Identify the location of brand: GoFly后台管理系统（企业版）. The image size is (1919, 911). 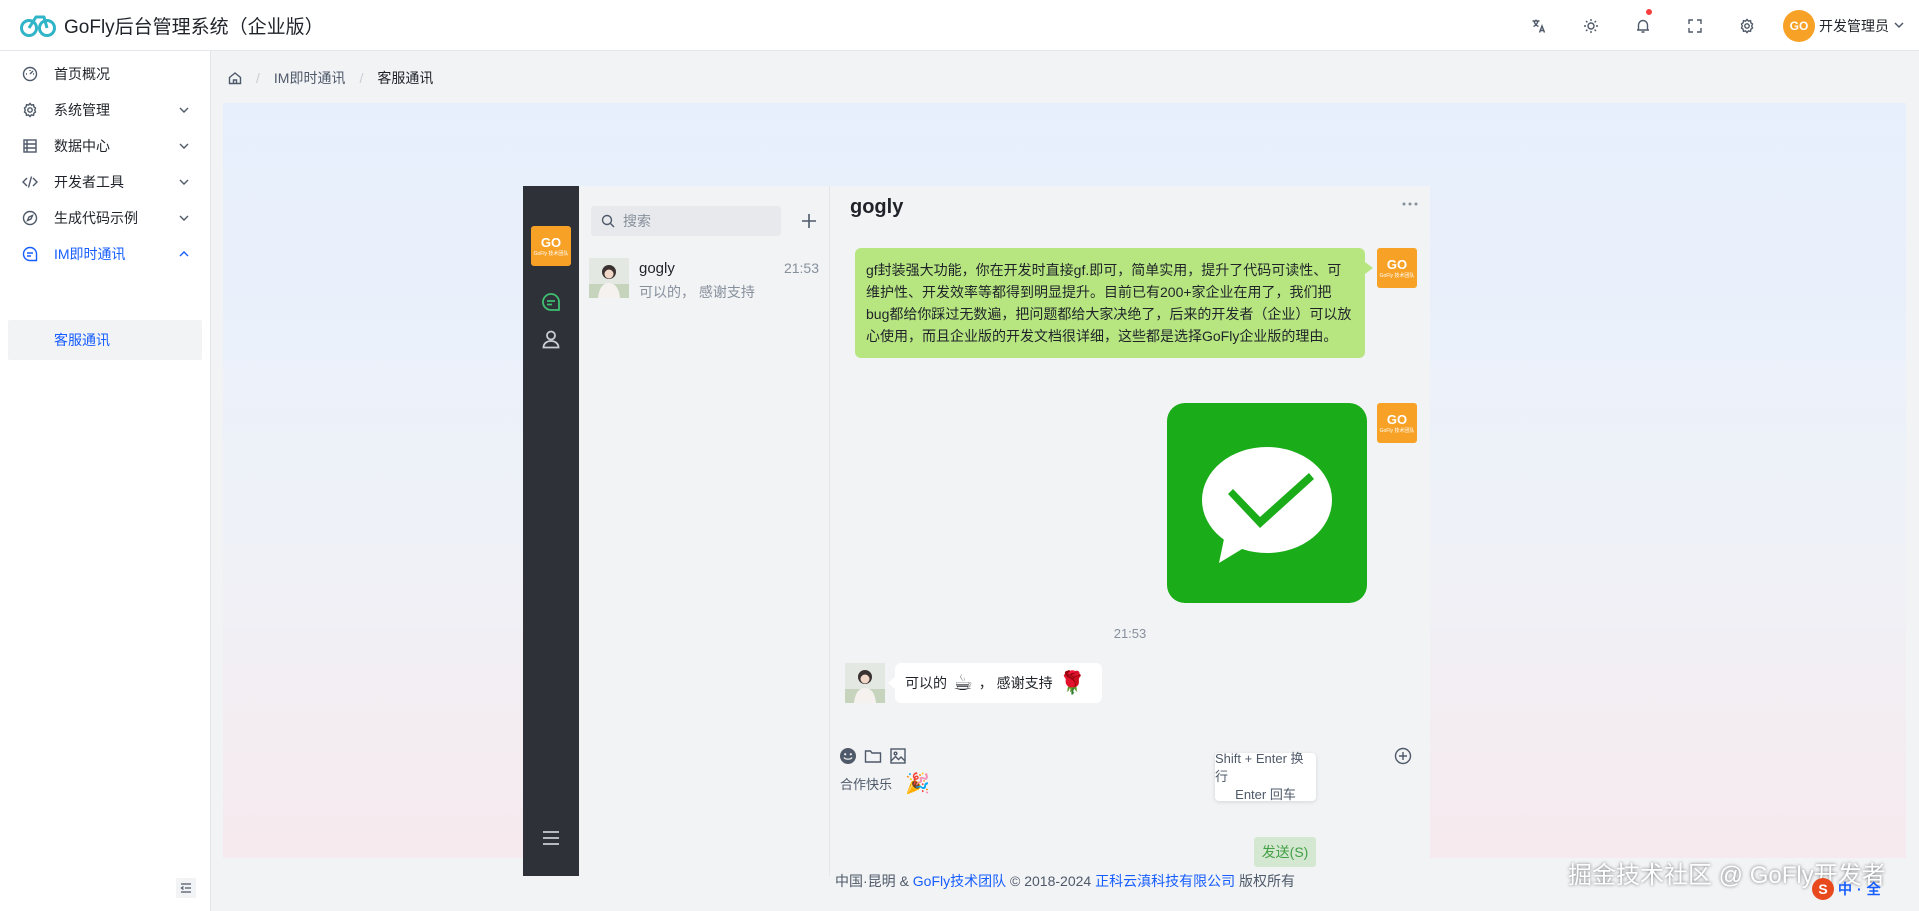
(170, 25).